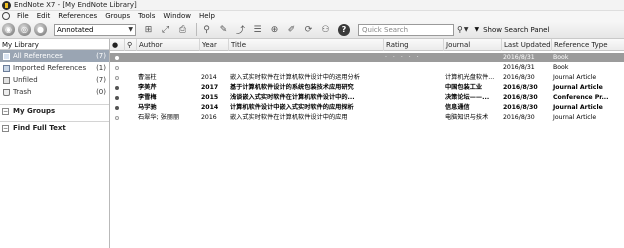 The image size is (624, 248). I want to click on column-header-last-updated: Last Updated, so click(526, 45).